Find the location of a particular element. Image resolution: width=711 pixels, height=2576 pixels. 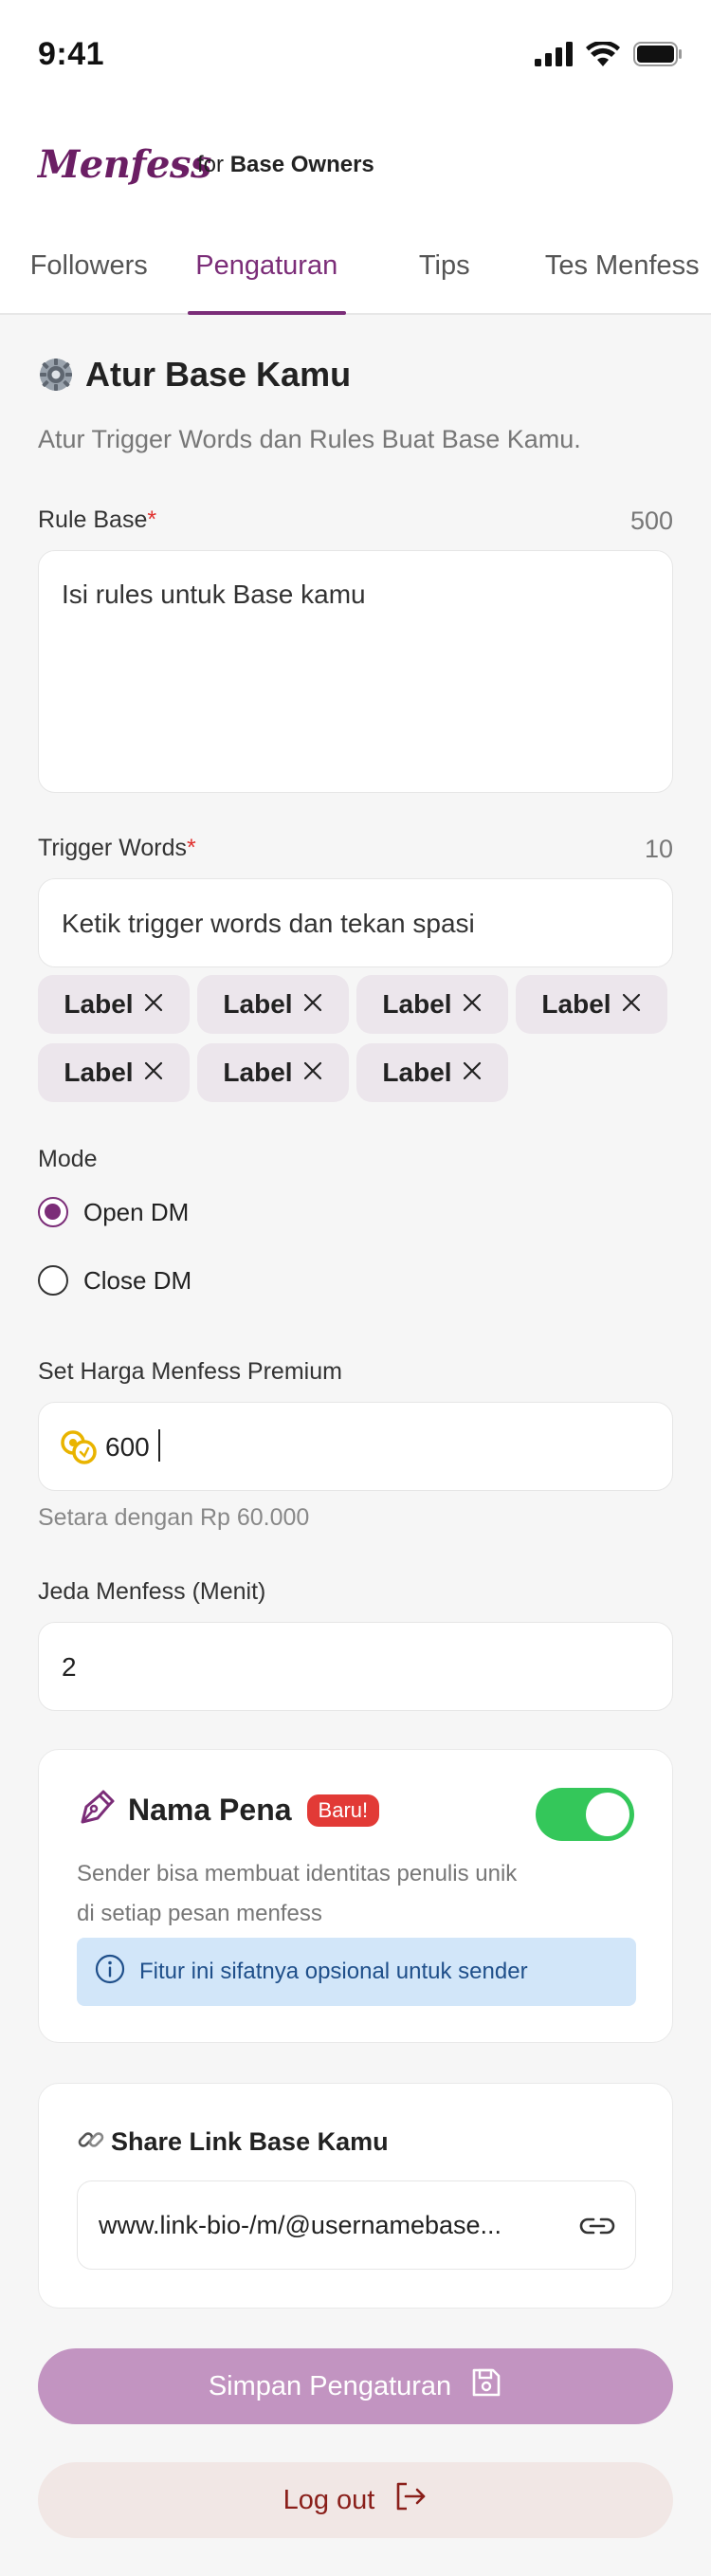

brand-for-prefix: for is located at coordinates (211, 164).